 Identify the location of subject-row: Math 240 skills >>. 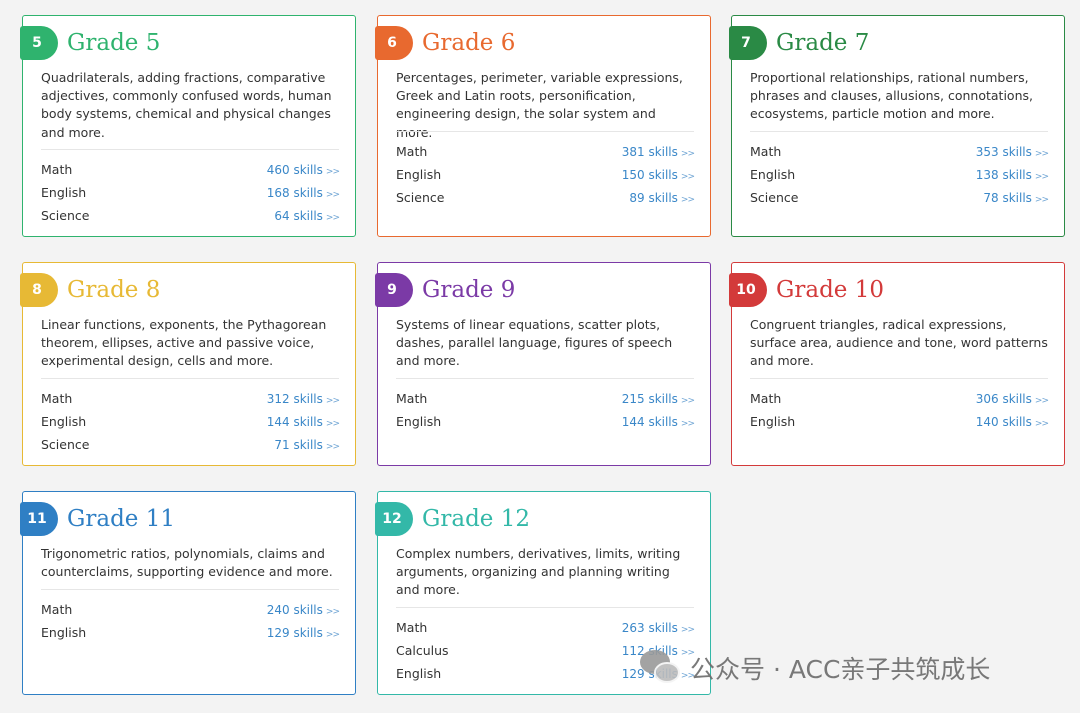
(190, 609).